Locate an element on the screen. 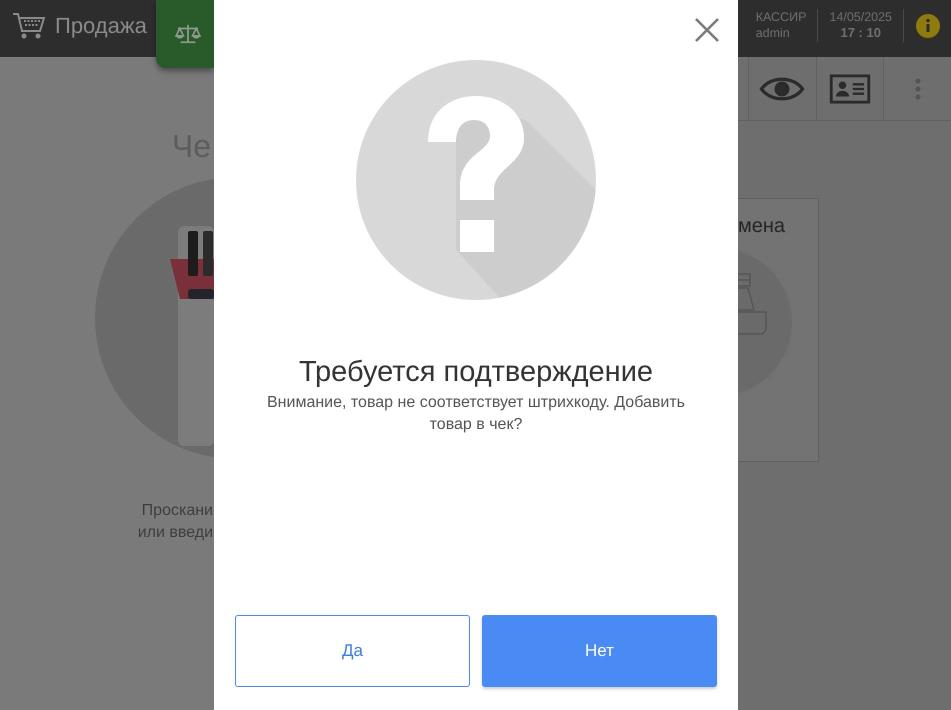 Image resolution: width=951 pixels, height=710 pixels. dialog-button: Да is located at coordinates (352, 651).